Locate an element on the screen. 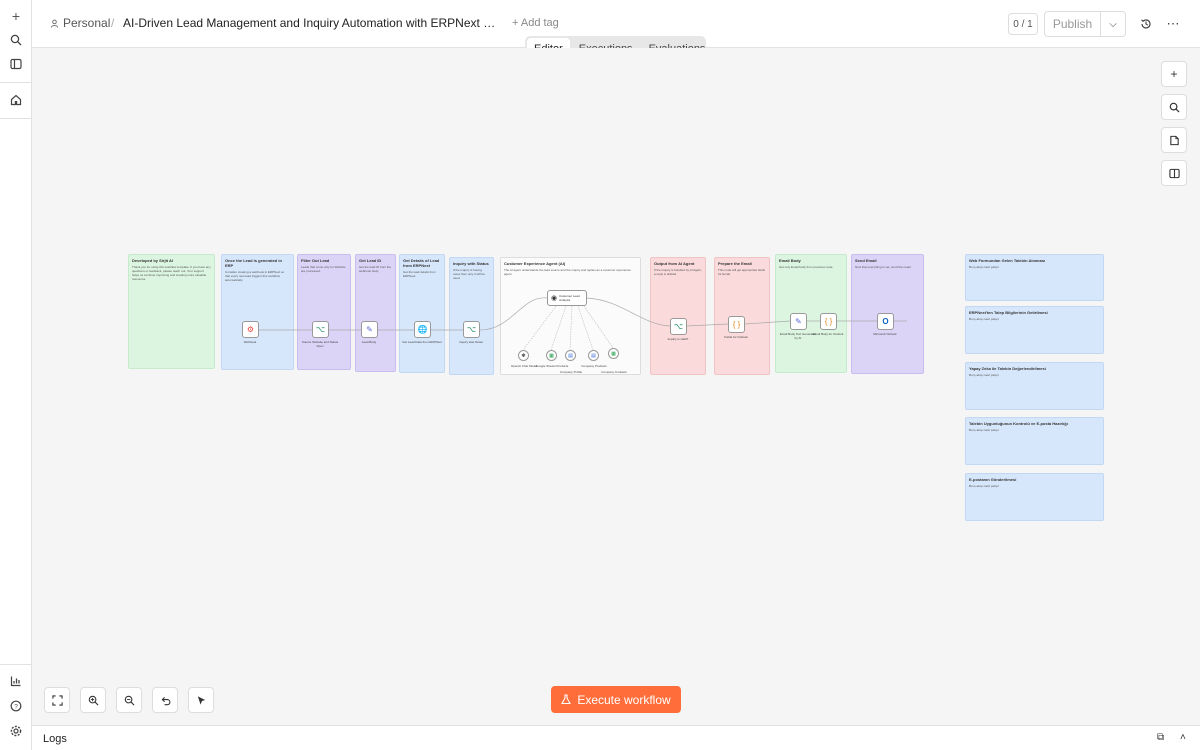 This screenshot has height=750, width=1200. node-label: Webhook is located at coordinates (250, 342).